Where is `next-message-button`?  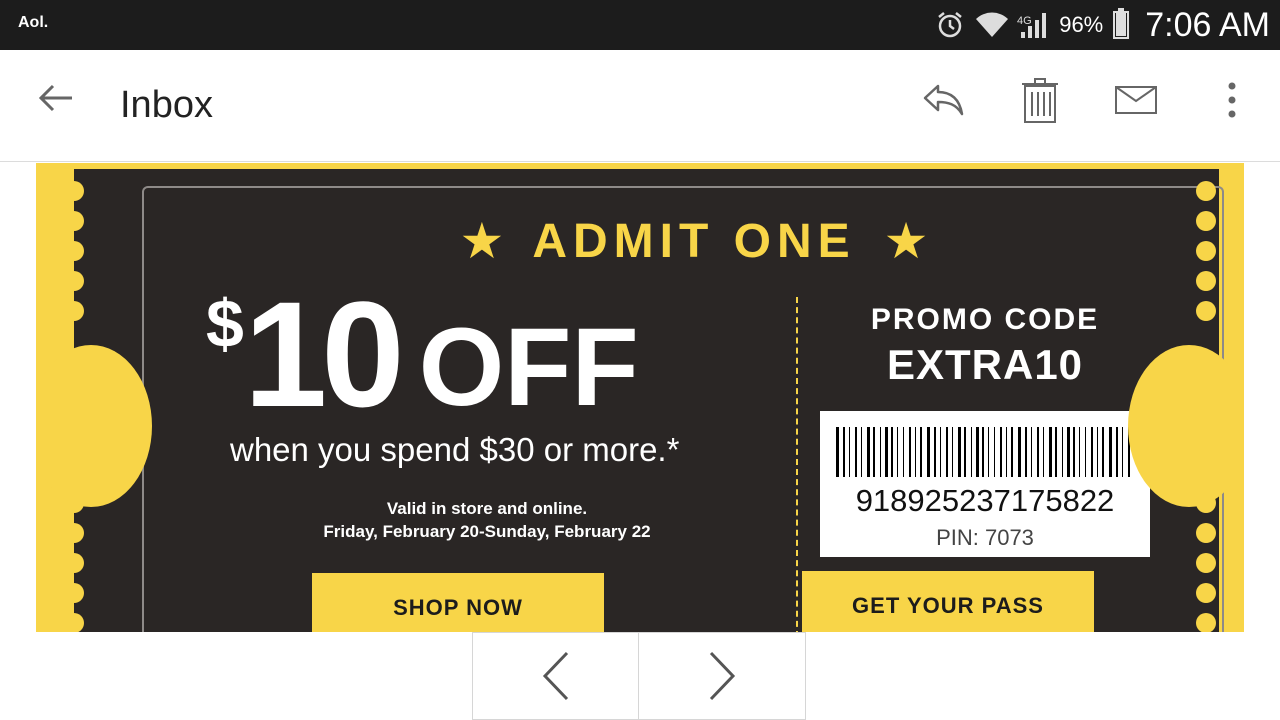
next-message-button is located at coordinates (722, 676).